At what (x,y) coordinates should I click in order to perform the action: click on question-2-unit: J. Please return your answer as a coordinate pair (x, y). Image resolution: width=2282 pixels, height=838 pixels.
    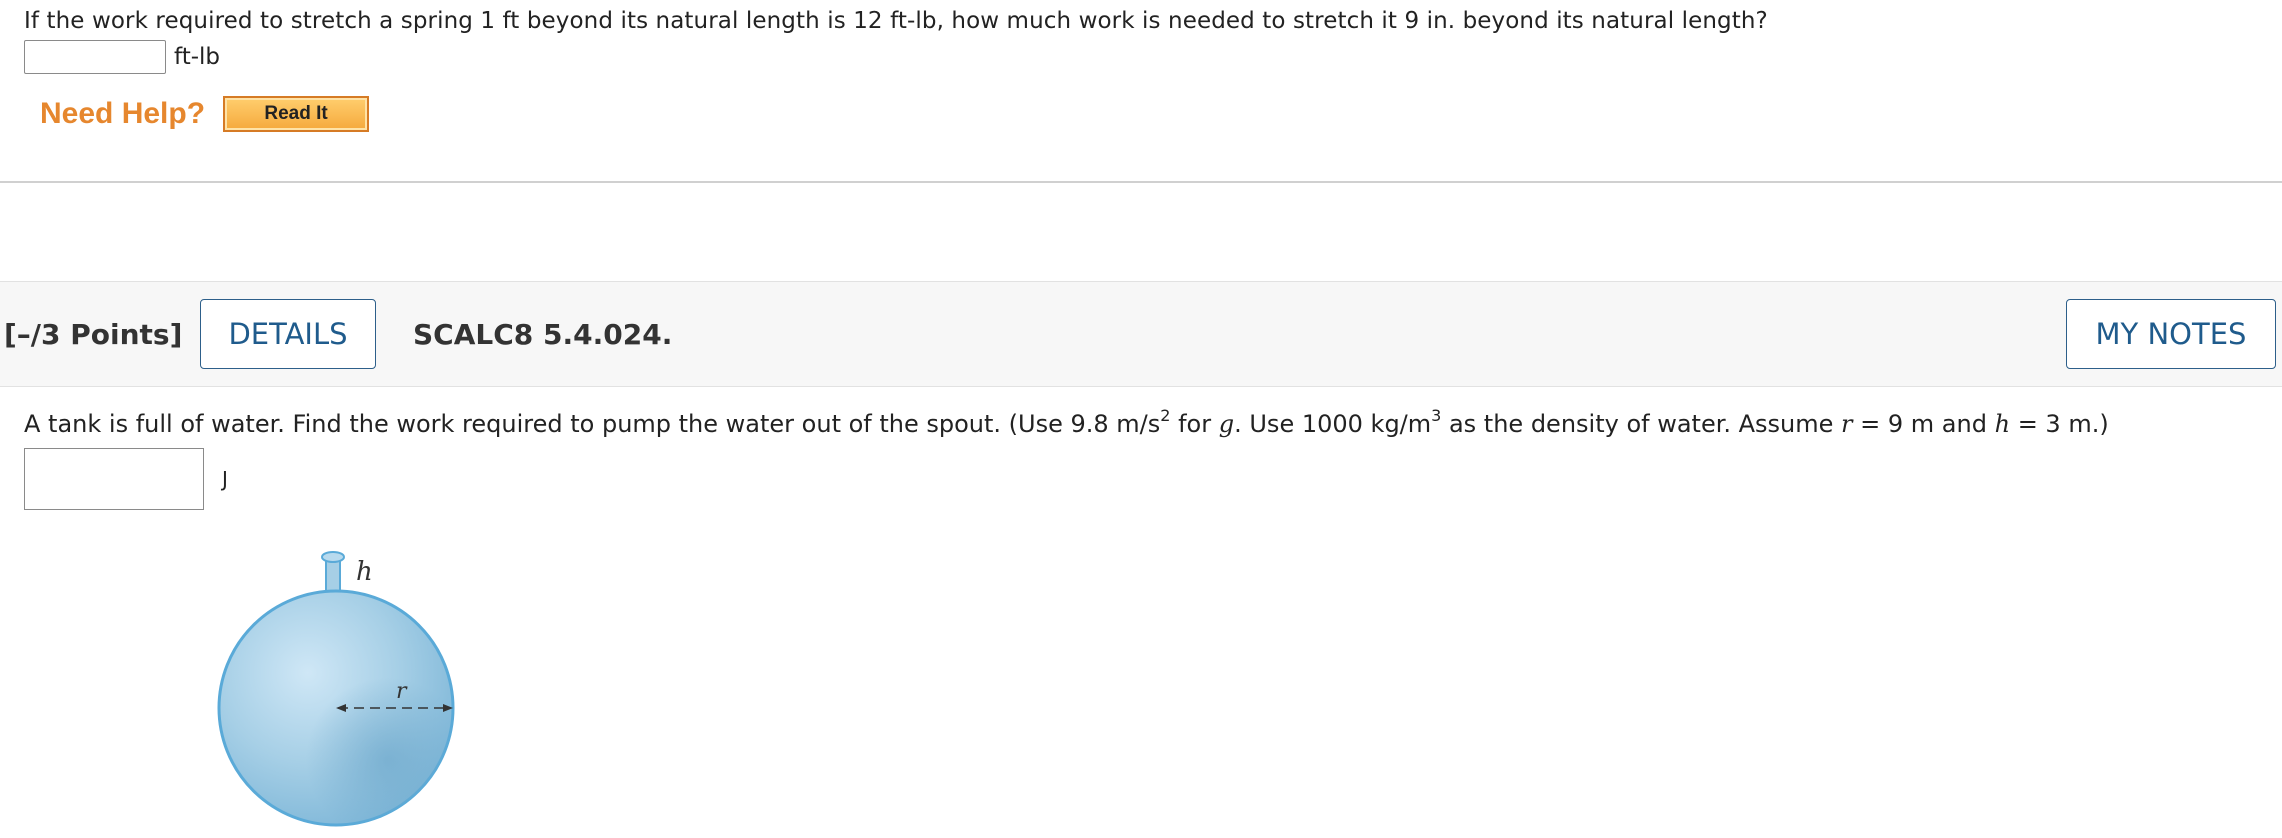
    Looking at the image, I should click on (225, 479).